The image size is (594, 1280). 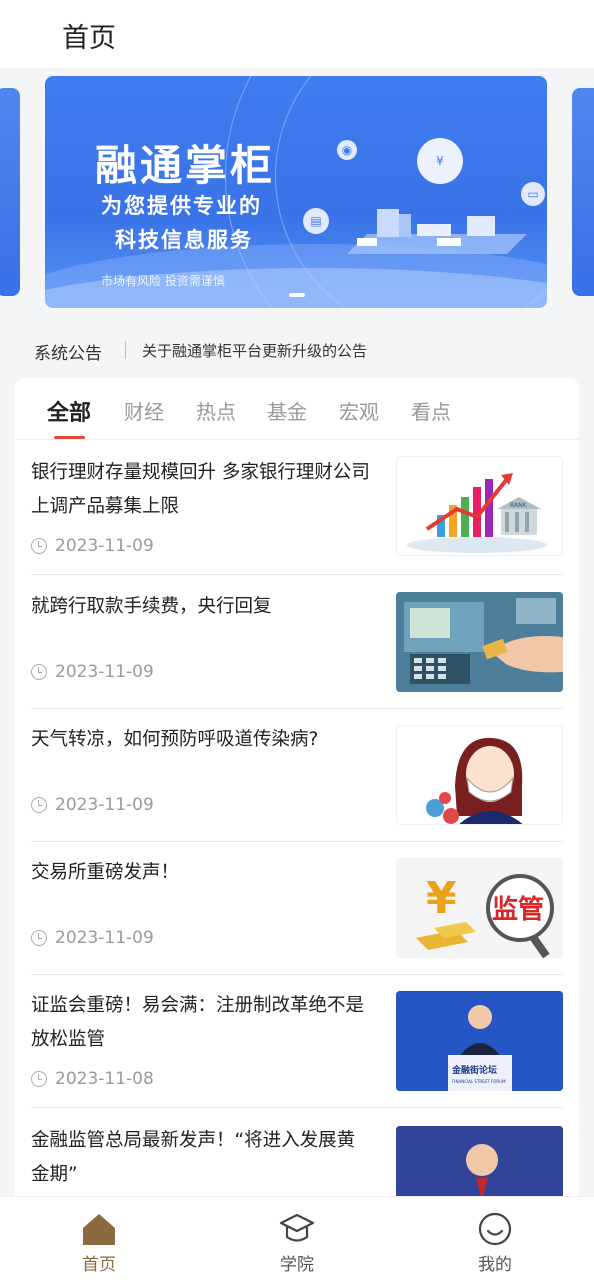 What do you see at coordinates (105, 872) in the screenshot?
I see `news-title: 交易所重磅发声！` at bounding box center [105, 872].